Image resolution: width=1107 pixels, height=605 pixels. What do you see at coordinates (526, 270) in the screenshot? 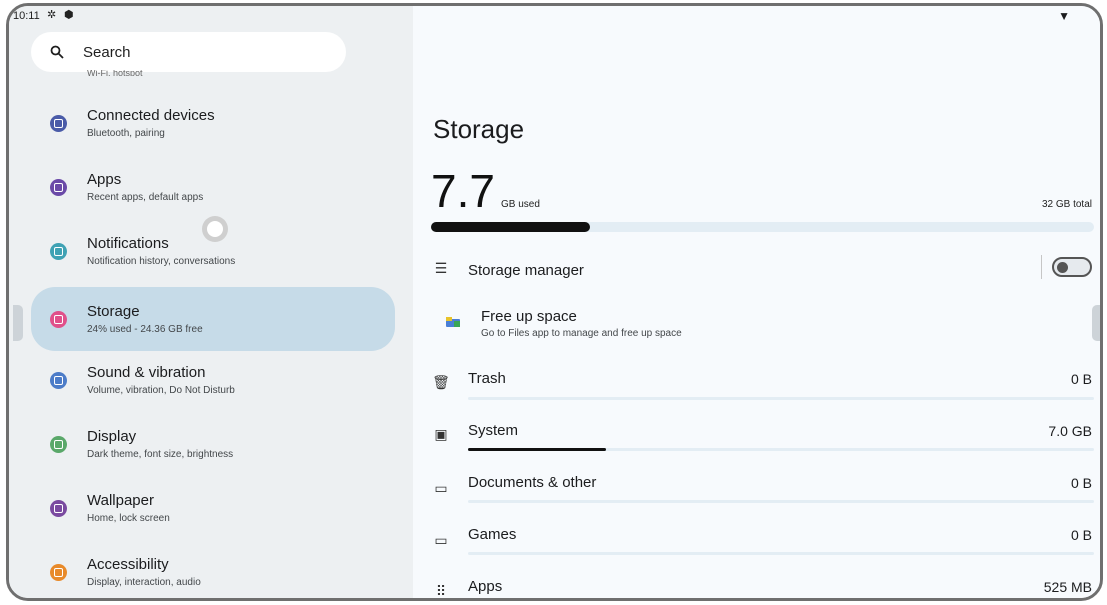
I see `storage-manager-label: Storage manager` at bounding box center [526, 270].